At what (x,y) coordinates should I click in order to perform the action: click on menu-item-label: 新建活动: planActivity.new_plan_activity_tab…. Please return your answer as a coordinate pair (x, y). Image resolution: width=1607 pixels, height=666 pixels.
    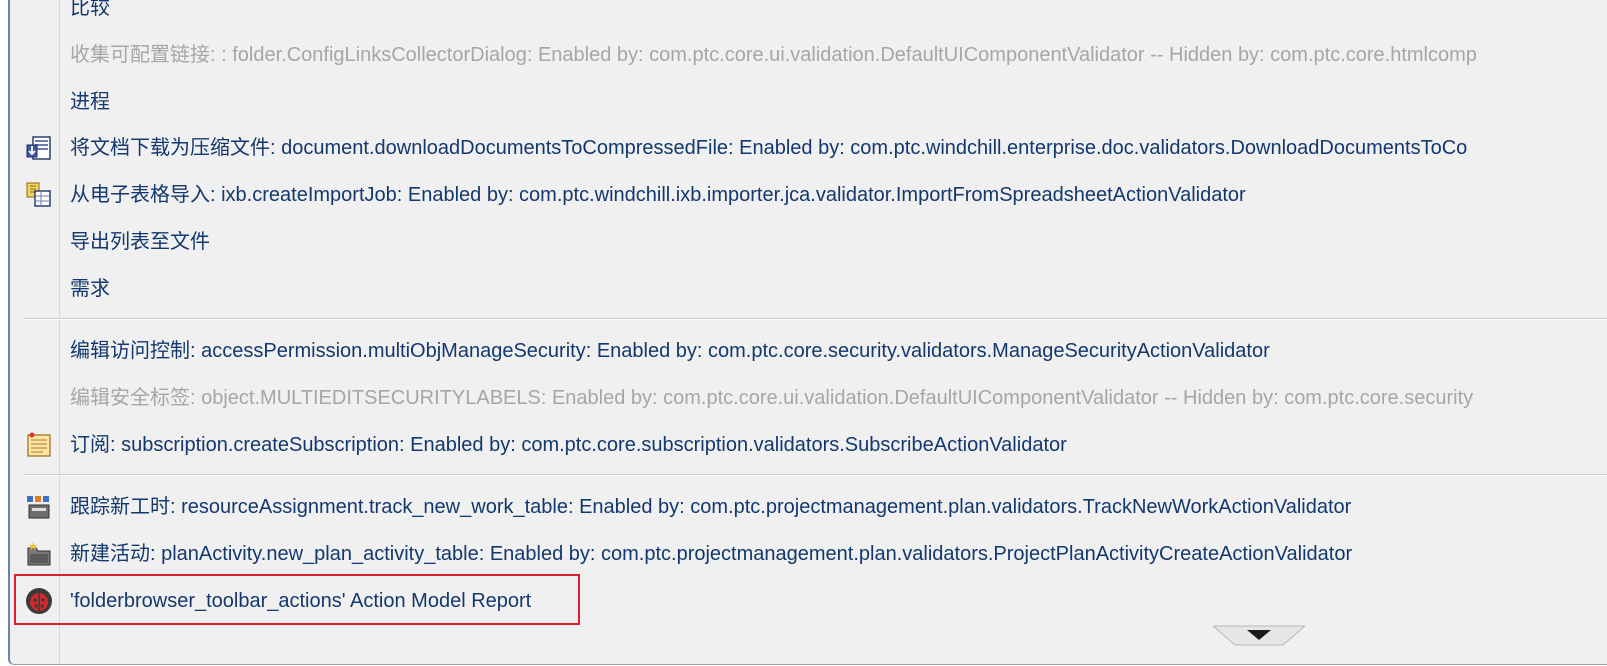
    Looking at the image, I should click on (711, 554).